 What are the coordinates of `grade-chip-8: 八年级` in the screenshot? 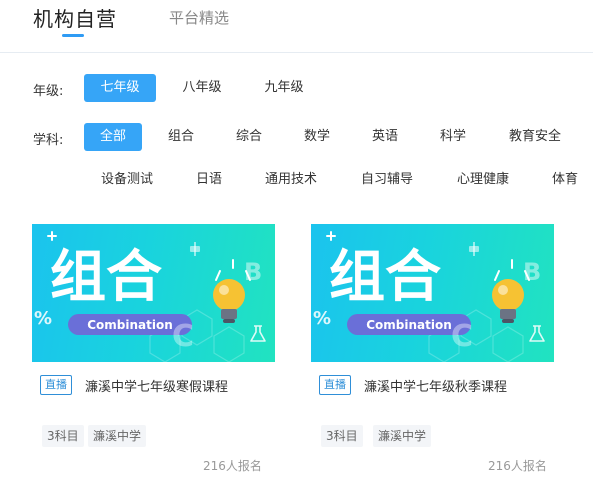 It's located at (202, 88).